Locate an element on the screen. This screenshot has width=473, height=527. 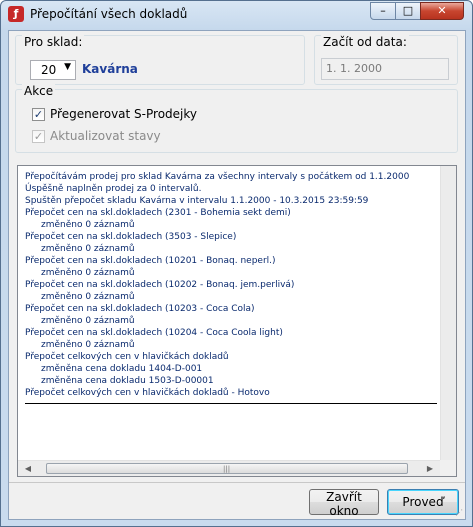
button-divider is located at coordinates (237, 482).